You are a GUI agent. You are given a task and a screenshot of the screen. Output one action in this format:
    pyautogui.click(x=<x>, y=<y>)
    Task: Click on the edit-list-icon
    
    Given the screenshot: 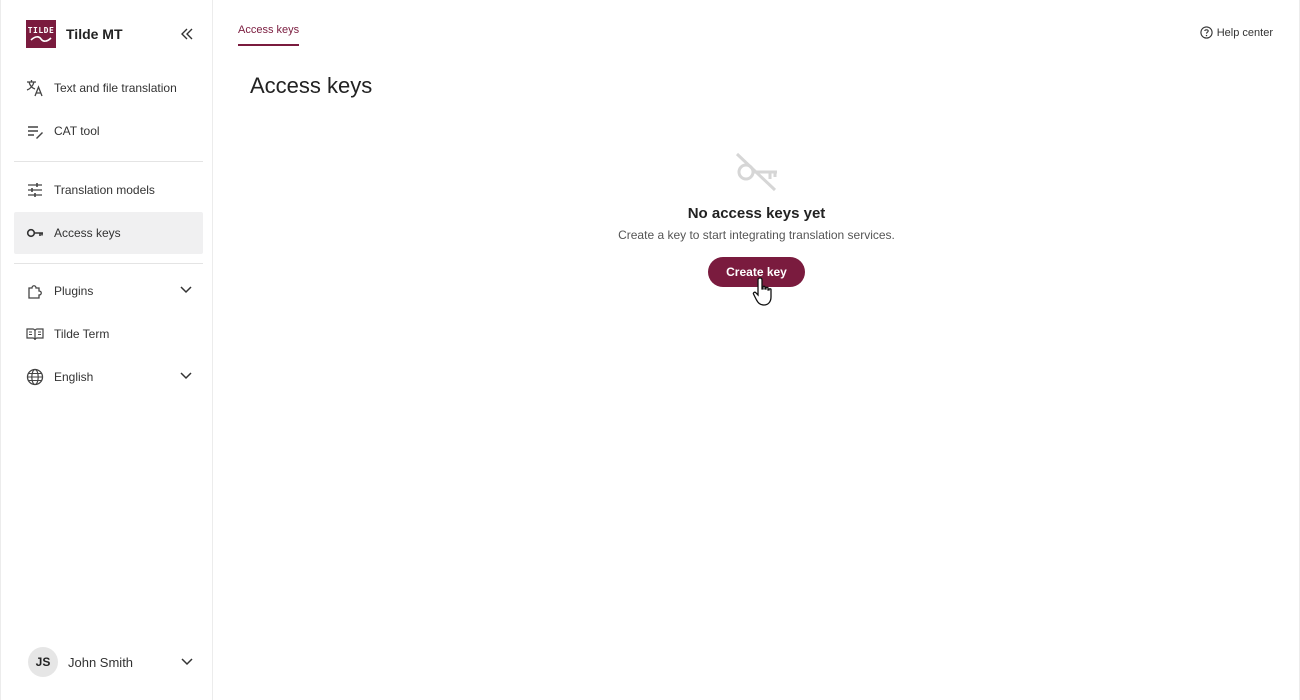 What is the action you would take?
    pyautogui.click(x=35, y=131)
    